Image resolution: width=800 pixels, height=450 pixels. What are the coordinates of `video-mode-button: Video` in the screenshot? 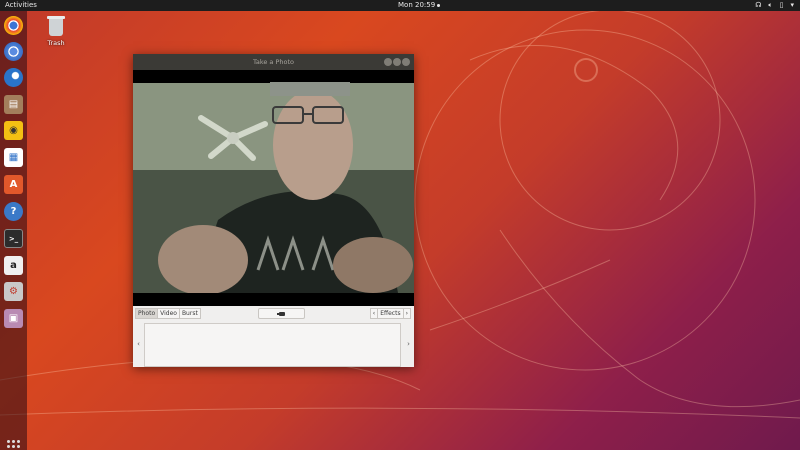 It's located at (168, 313).